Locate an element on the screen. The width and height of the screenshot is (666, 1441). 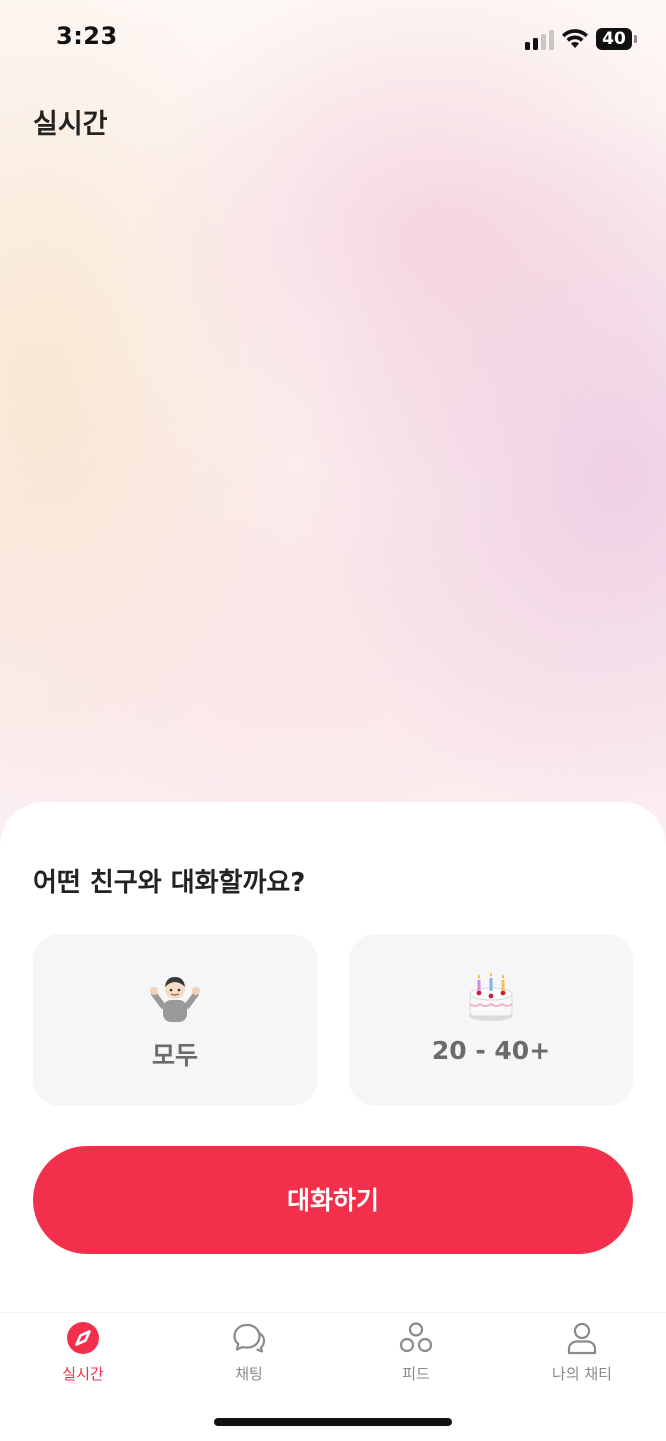
option-label-all: 모두 is located at coordinates (174, 1055).